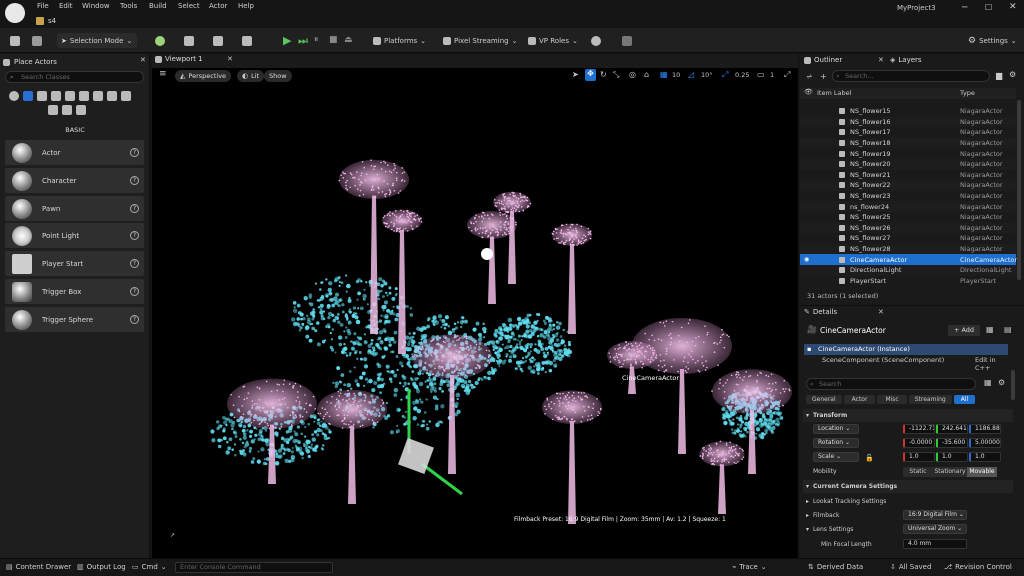 The height and width of the screenshot is (576, 1024). Describe the element at coordinates (908, 122) in the screenshot. I see `outliner-row: NS_flower16 NiagaraActor` at that location.